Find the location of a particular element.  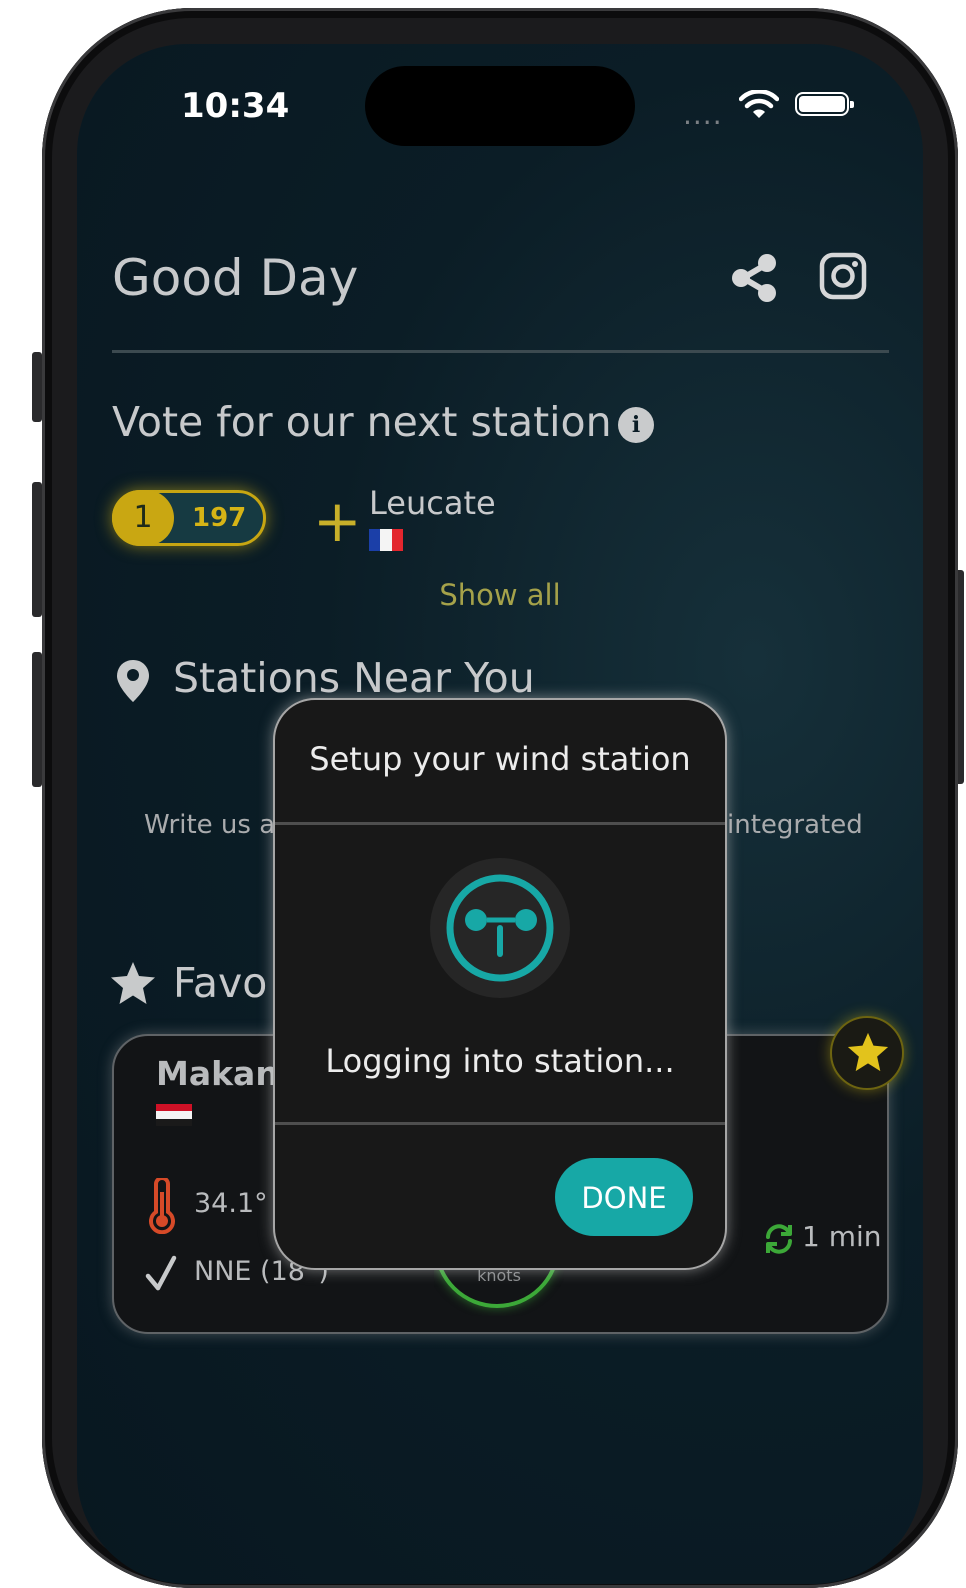

vote-rank-badge: 1 is located at coordinates (143, 518).